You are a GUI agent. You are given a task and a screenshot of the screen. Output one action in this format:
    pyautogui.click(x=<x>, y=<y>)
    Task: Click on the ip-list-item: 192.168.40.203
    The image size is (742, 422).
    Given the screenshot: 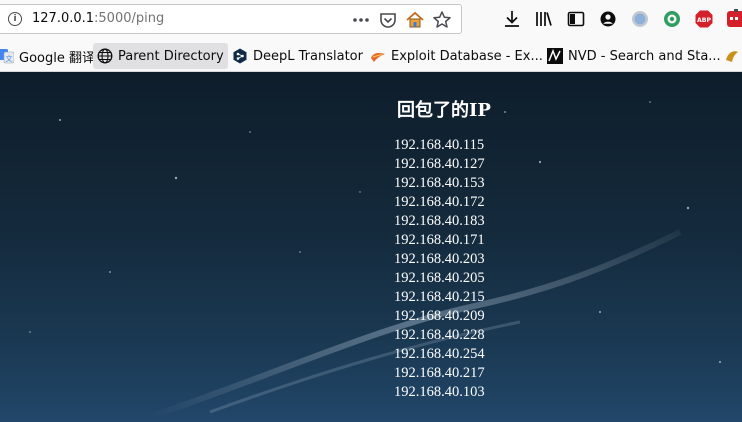 What is the action you would take?
    pyautogui.click(x=439, y=259)
    